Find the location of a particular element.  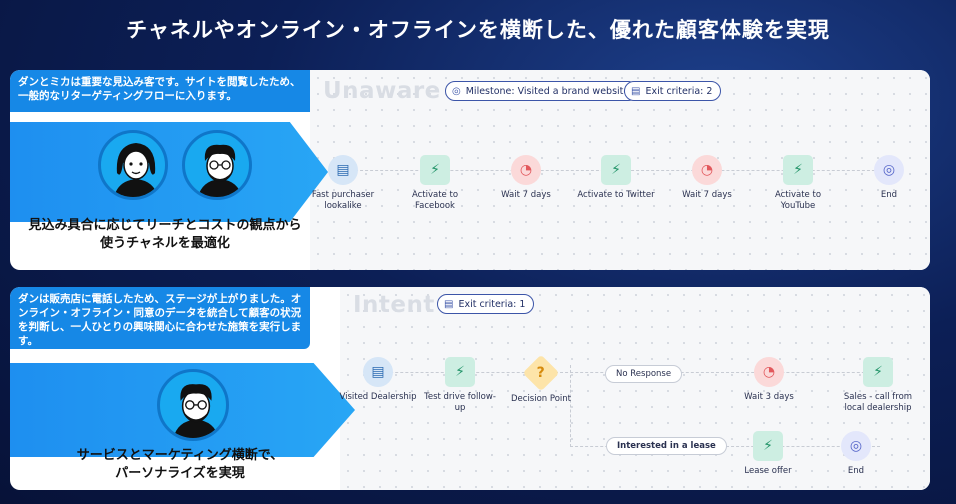

page-title: チャネルやオンライン・オフラインを横断した、優れた顧客体験を実現 is located at coordinates (478, 30).